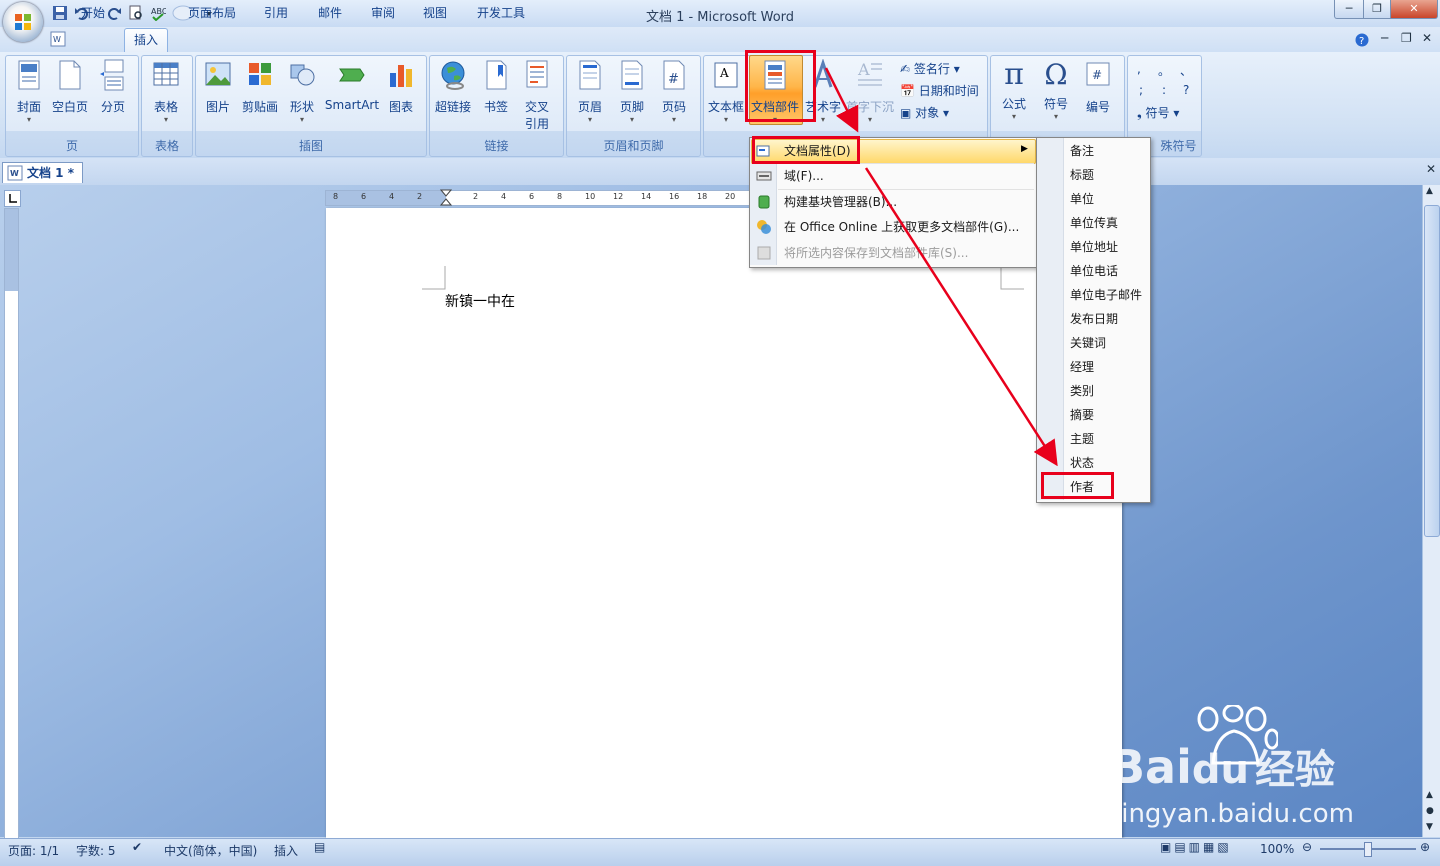 This screenshot has height=866, width=1440. What do you see at coordinates (1377, 9) in the screenshot?
I see `restore-button: ❐` at bounding box center [1377, 9].